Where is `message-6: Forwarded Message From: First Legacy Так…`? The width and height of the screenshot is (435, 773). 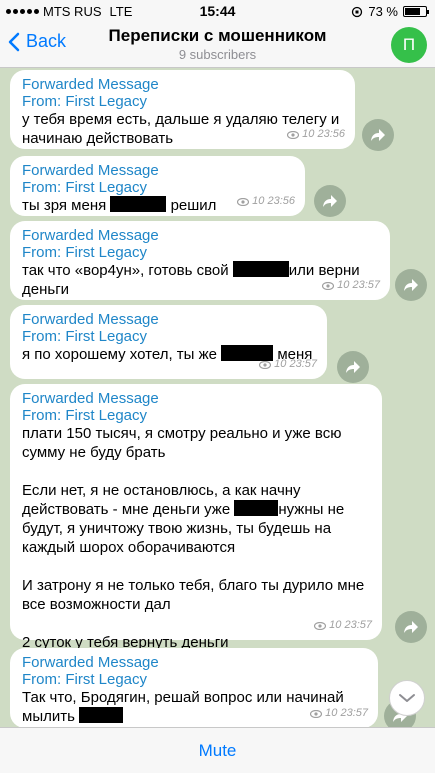
message-6: Forwarded Message From: First Legacy Так… is located at coordinates (194, 687).